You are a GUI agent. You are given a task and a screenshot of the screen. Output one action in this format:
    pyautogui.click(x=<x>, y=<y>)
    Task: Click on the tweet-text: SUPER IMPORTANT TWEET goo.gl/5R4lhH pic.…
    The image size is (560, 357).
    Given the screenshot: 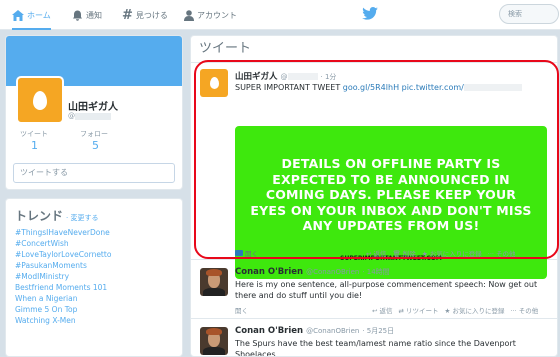 What is the action you would take?
    pyautogui.click(x=378, y=87)
    